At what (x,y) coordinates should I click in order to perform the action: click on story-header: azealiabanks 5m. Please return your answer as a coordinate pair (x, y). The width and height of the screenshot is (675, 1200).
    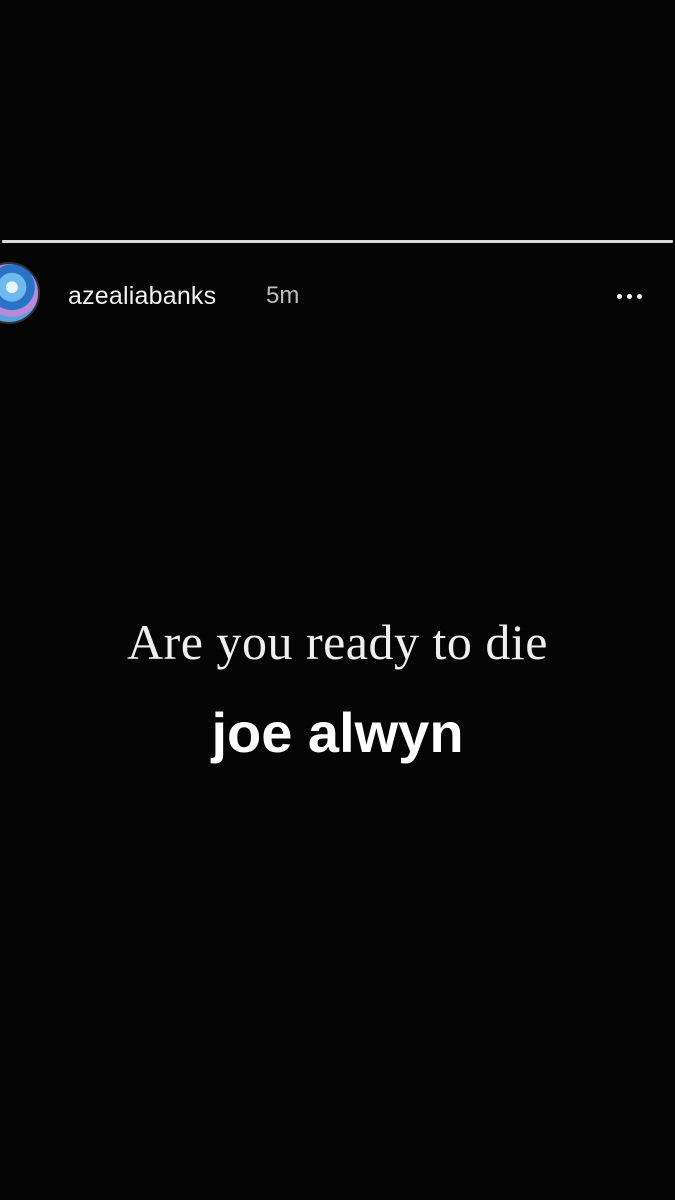
    Looking at the image, I should click on (337, 294).